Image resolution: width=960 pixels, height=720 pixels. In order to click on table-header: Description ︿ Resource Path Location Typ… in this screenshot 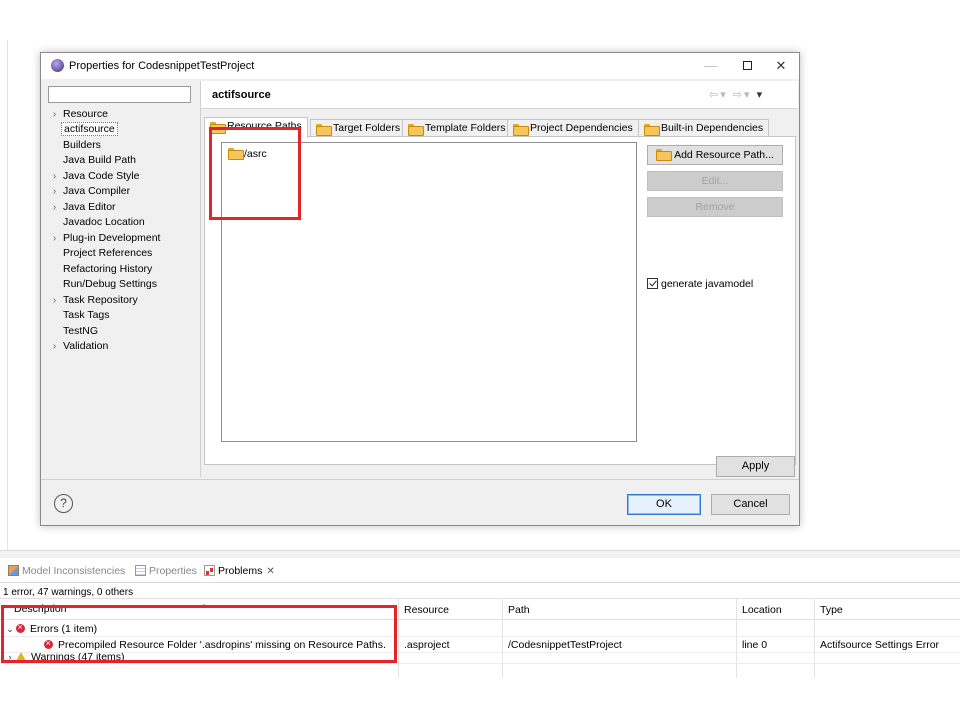, I will do `click(480, 609)`.